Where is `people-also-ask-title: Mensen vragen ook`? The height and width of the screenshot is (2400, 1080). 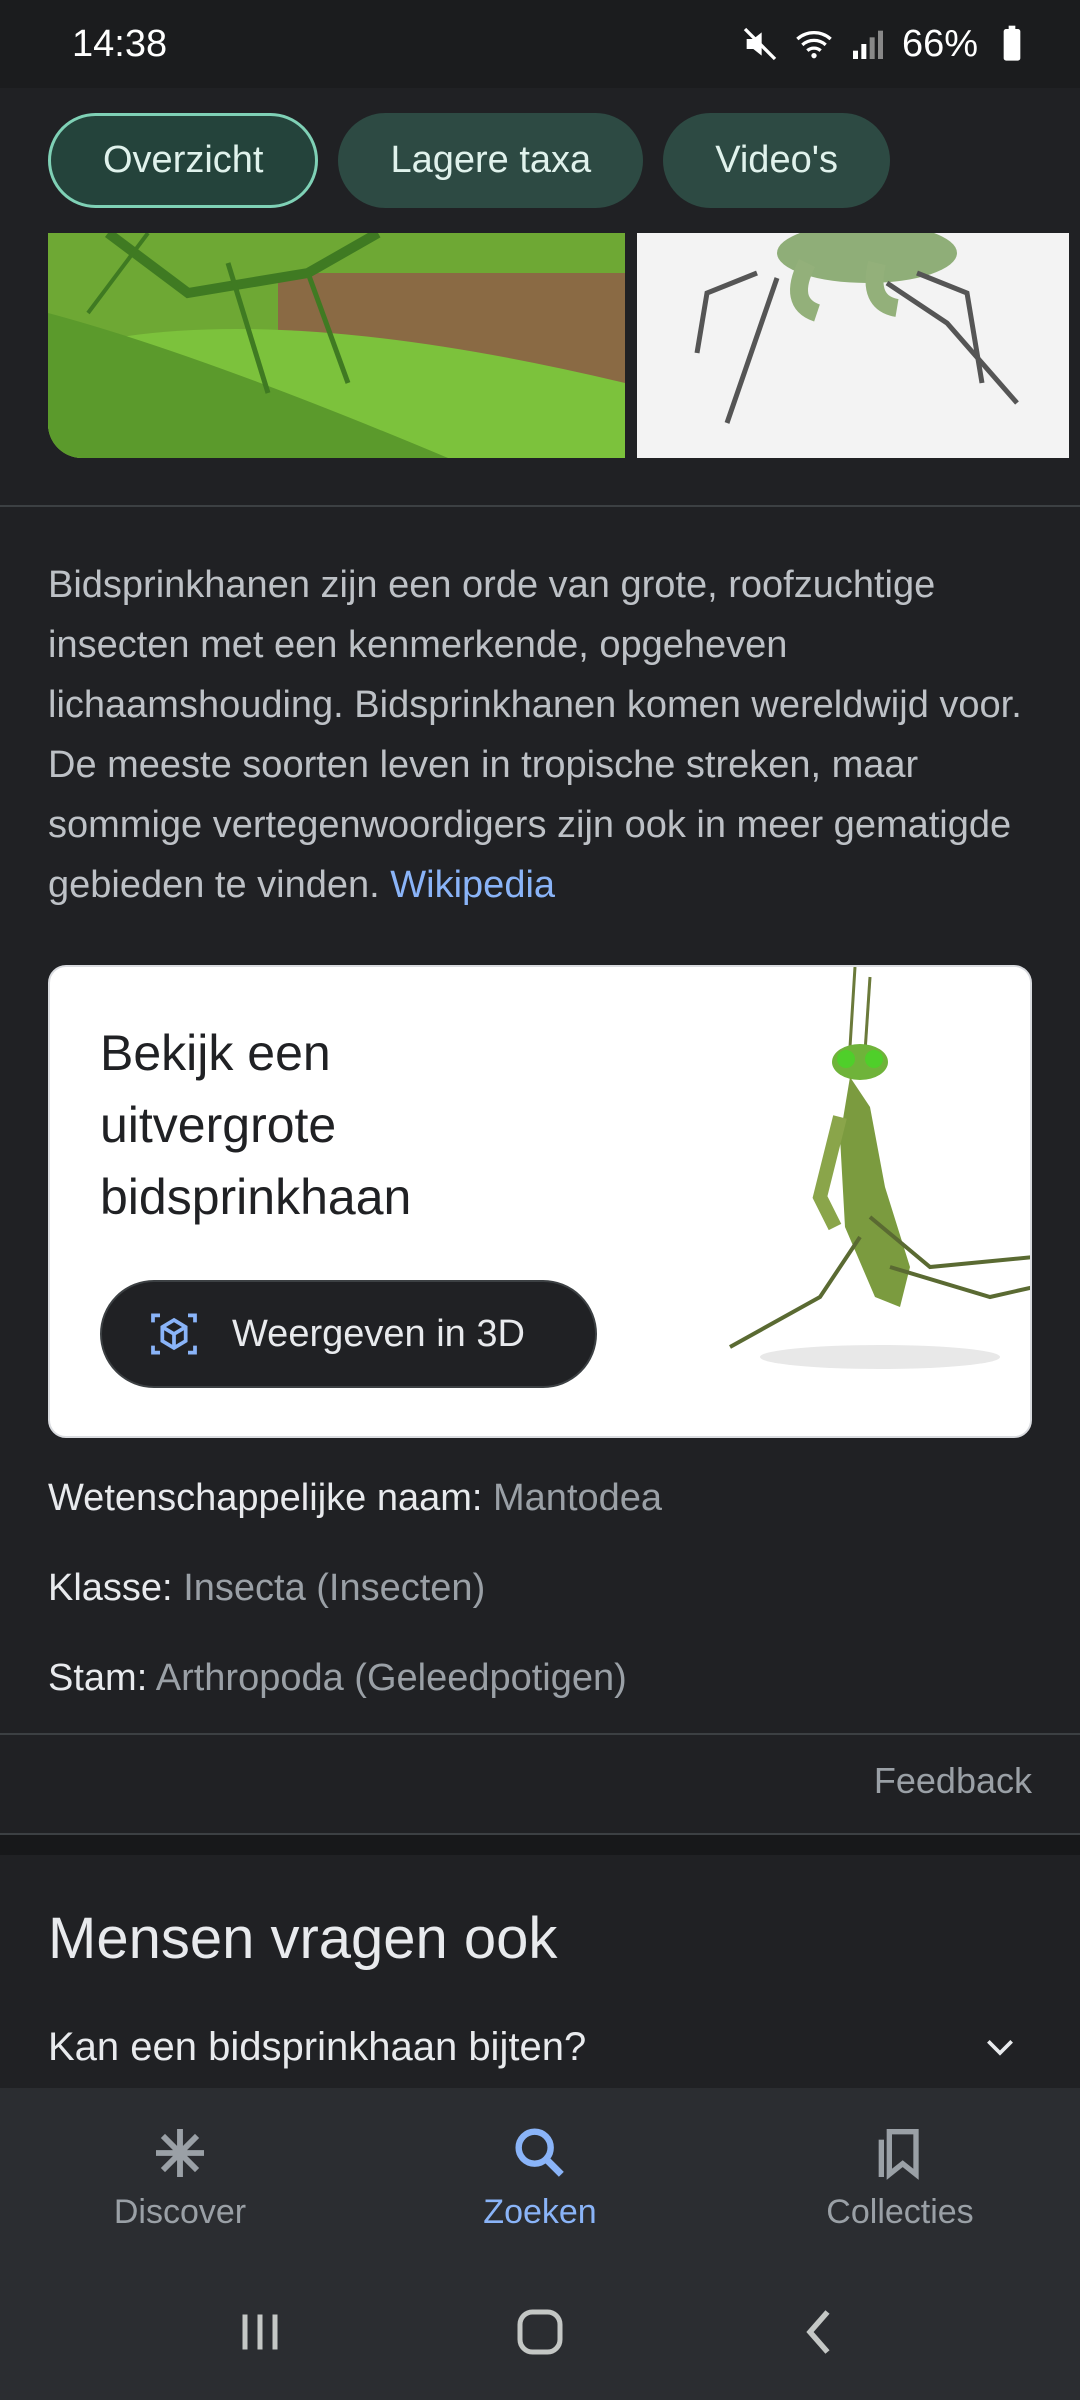 people-also-ask-title: Mensen vragen ook is located at coordinates (303, 1938).